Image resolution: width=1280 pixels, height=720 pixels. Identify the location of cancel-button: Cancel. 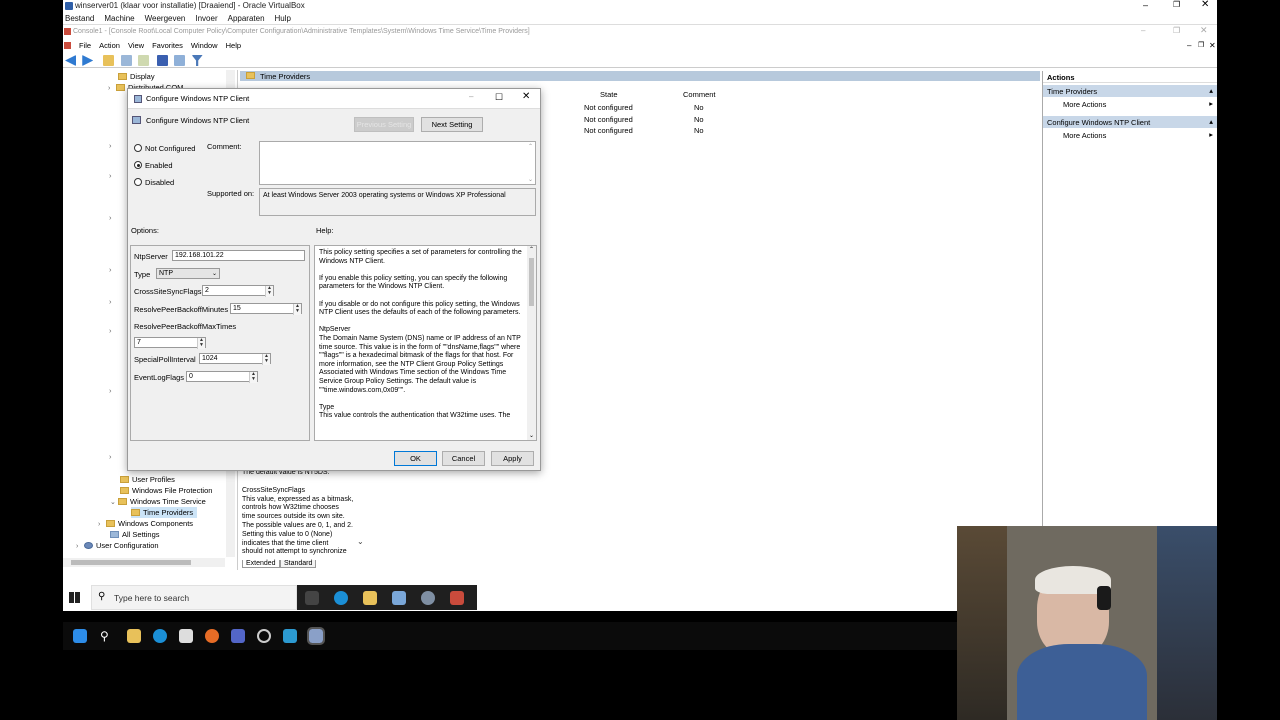
(463, 458).